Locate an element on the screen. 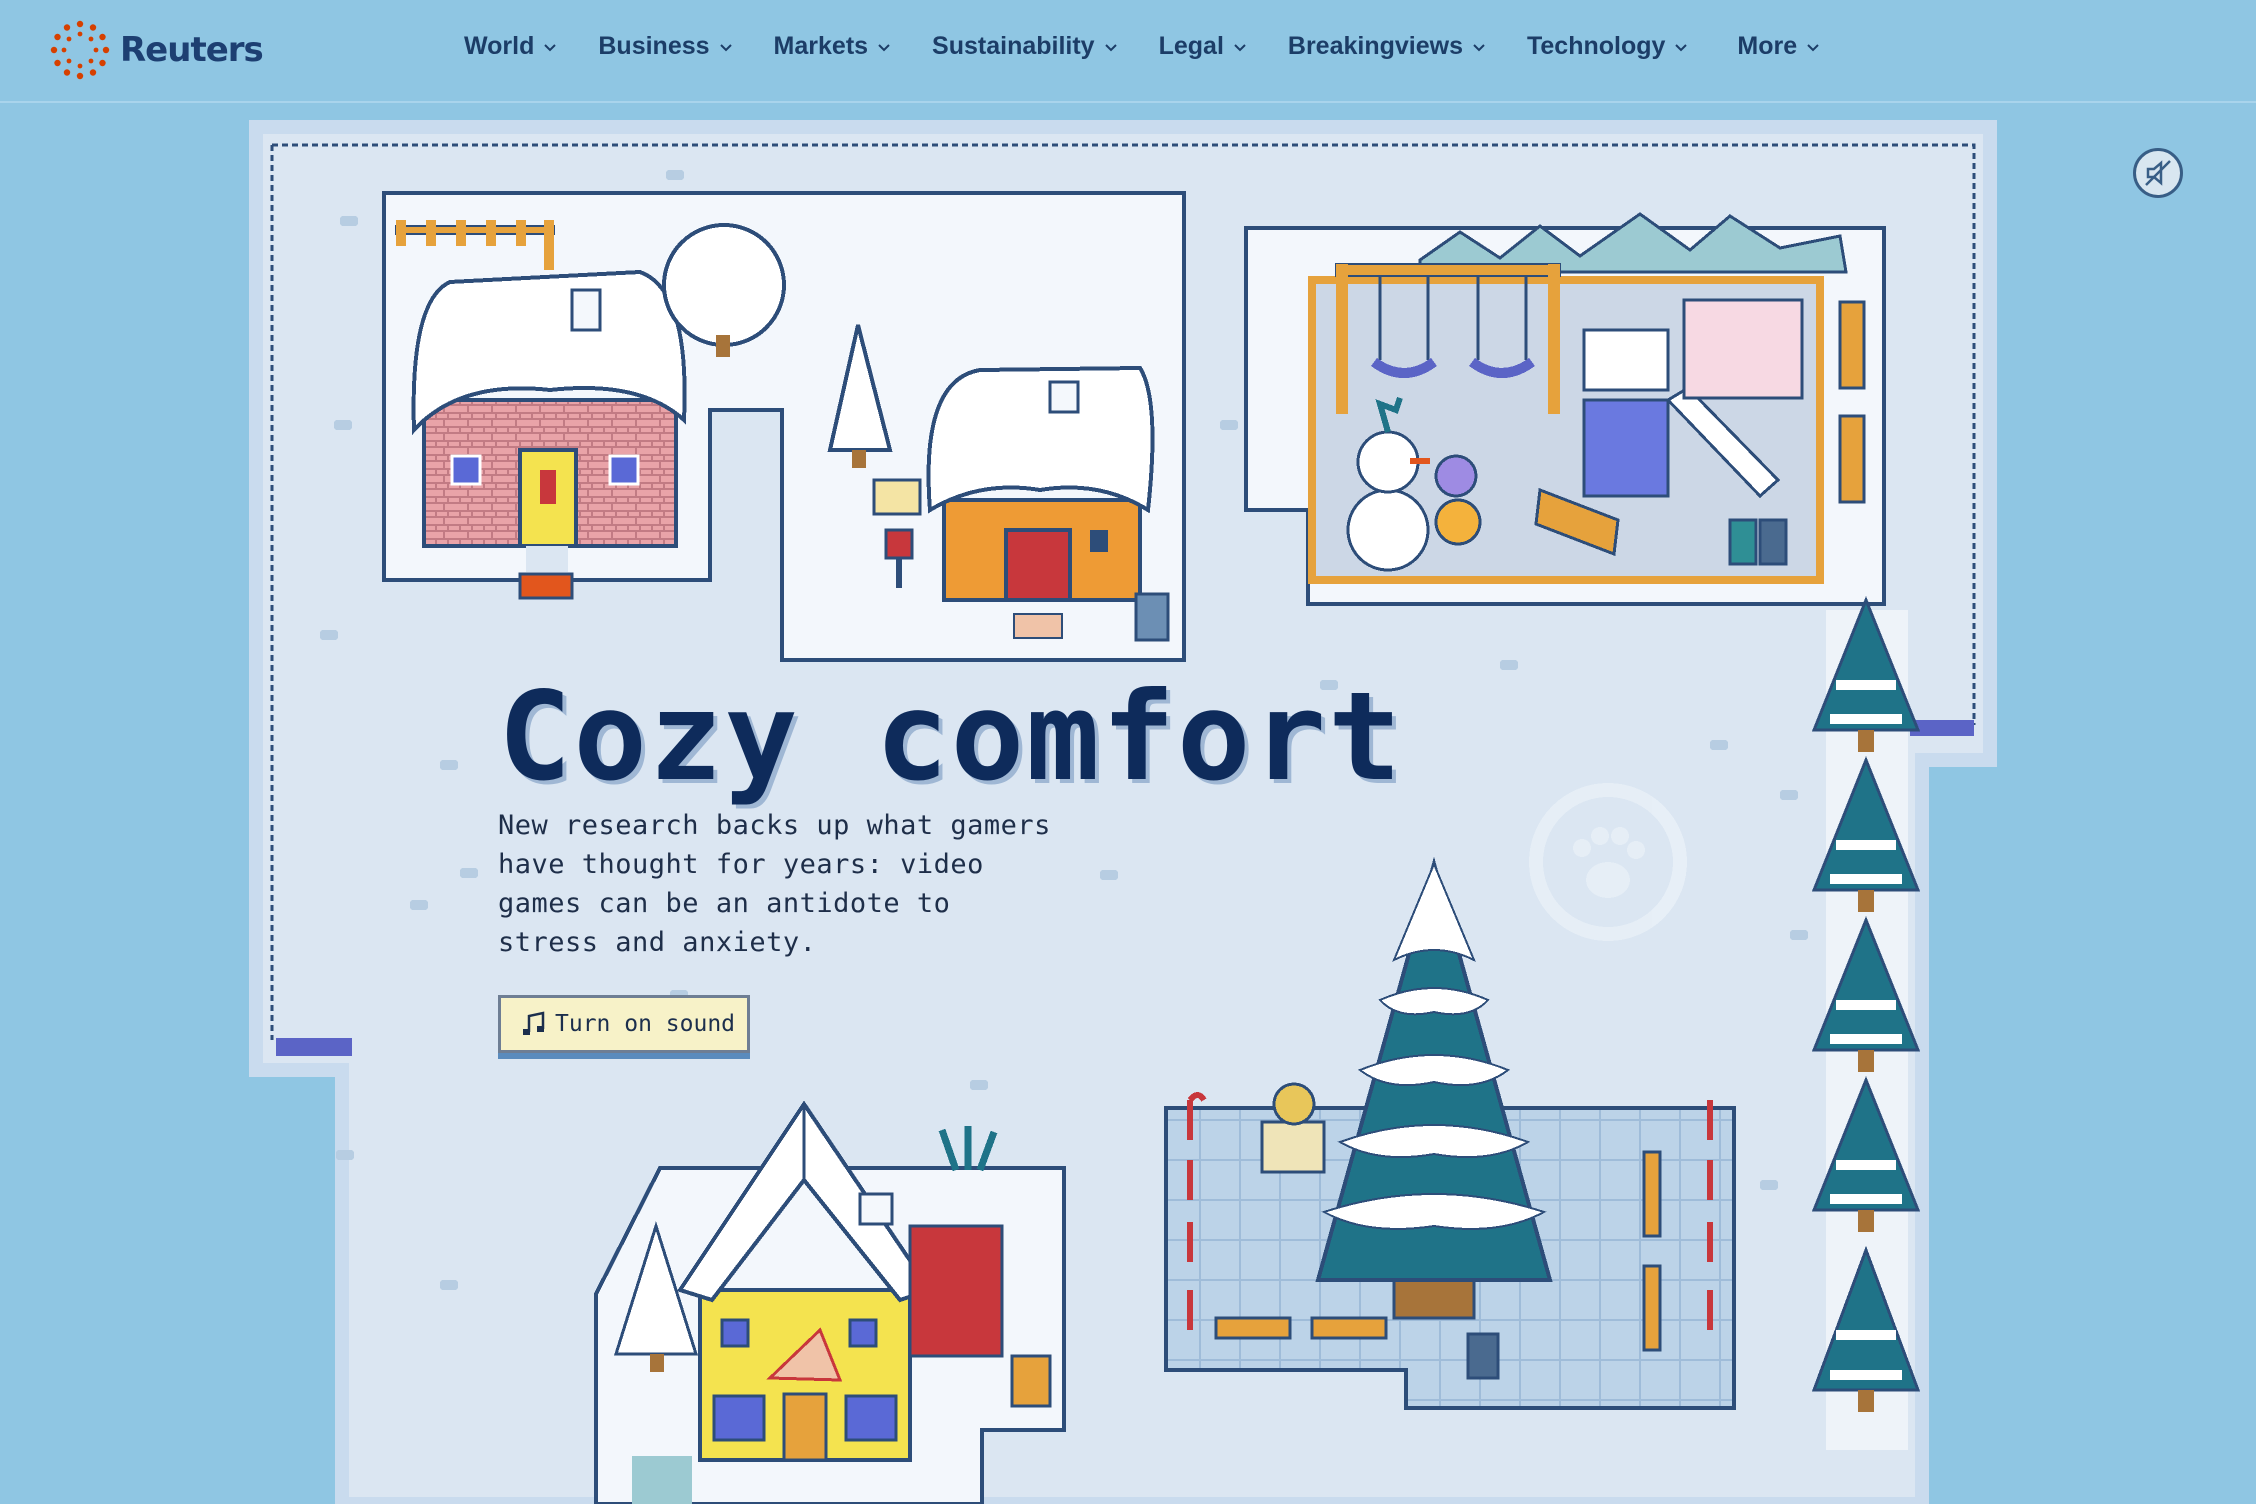 This screenshot has height=1504, width=2256. nav-item-markets: Markets is located at coordinates (833, 46).